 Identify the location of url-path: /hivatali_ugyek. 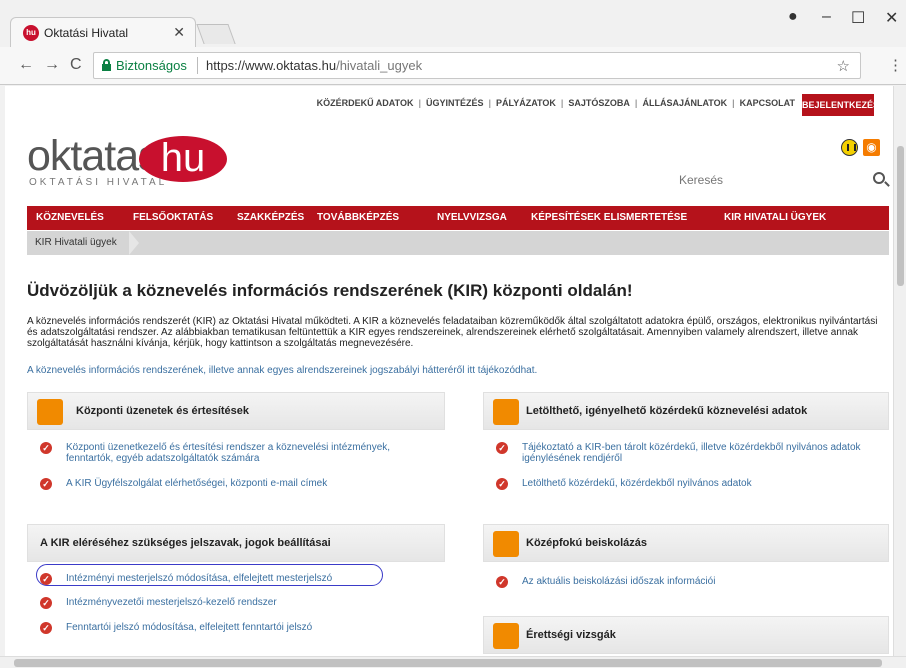
(379, 65).